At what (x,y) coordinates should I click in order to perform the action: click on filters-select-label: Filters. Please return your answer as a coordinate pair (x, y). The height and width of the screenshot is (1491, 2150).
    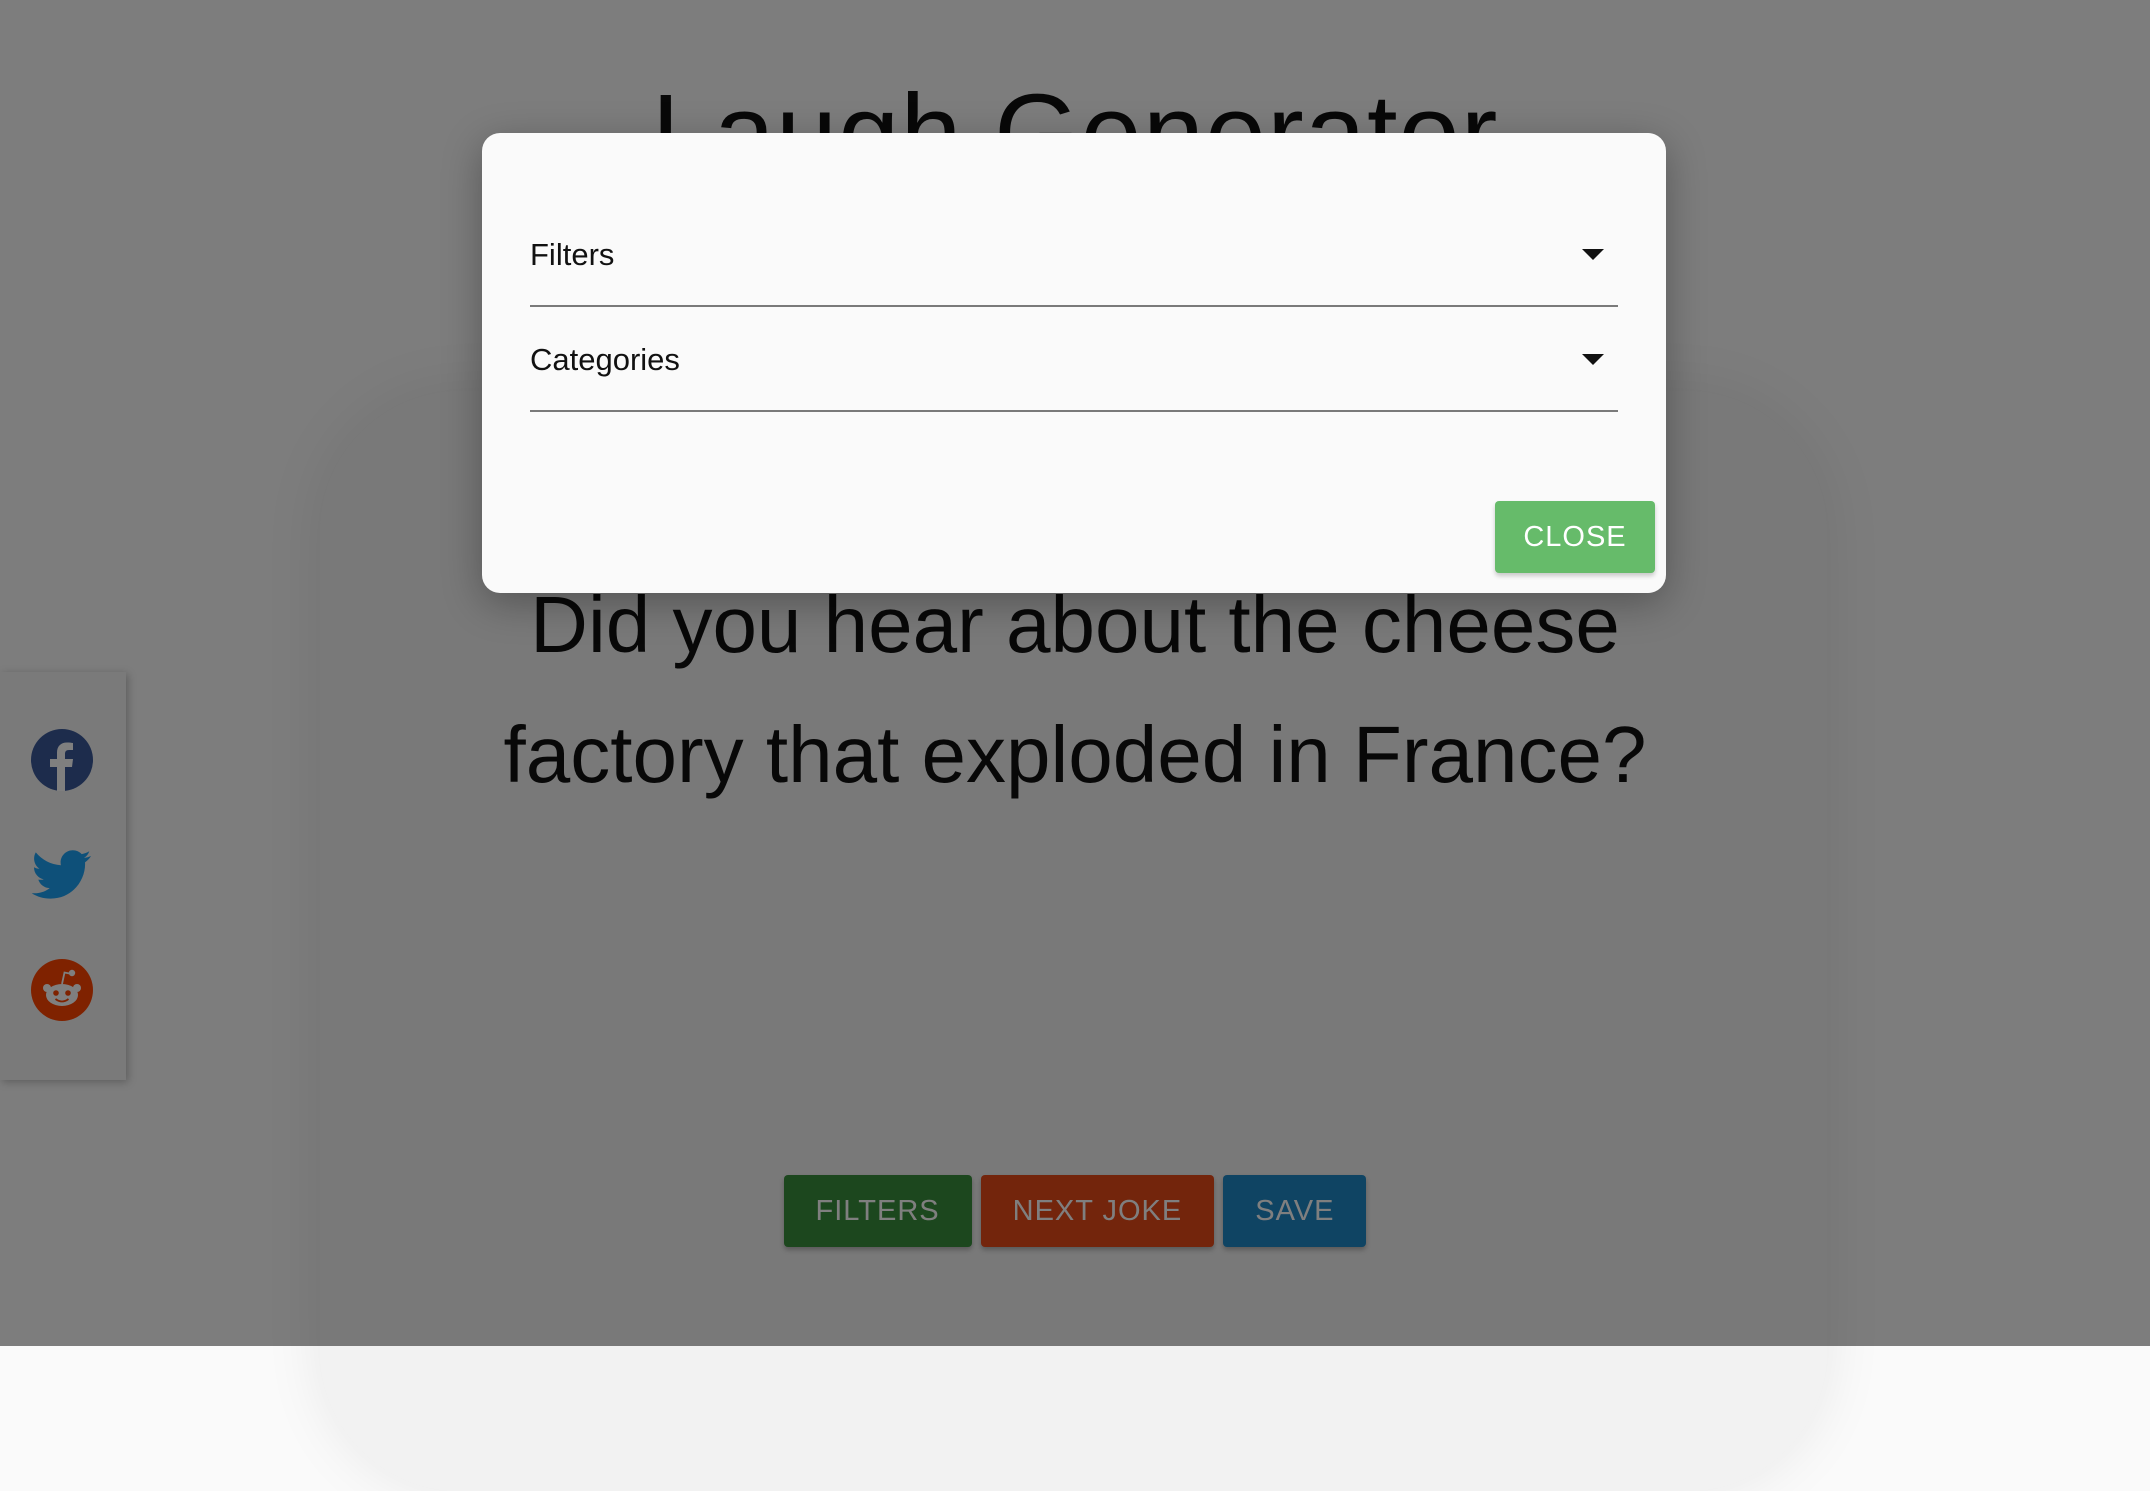
    Looking at the image, I should click on (572, 254).